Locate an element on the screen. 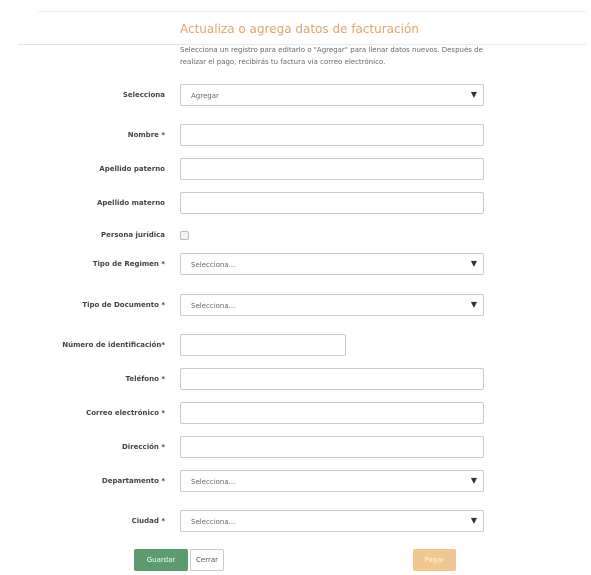 Image resolution: width=591 pixels, height=575 pixels. cerrar-button: Cerrar is located at coordinates (207, 560).